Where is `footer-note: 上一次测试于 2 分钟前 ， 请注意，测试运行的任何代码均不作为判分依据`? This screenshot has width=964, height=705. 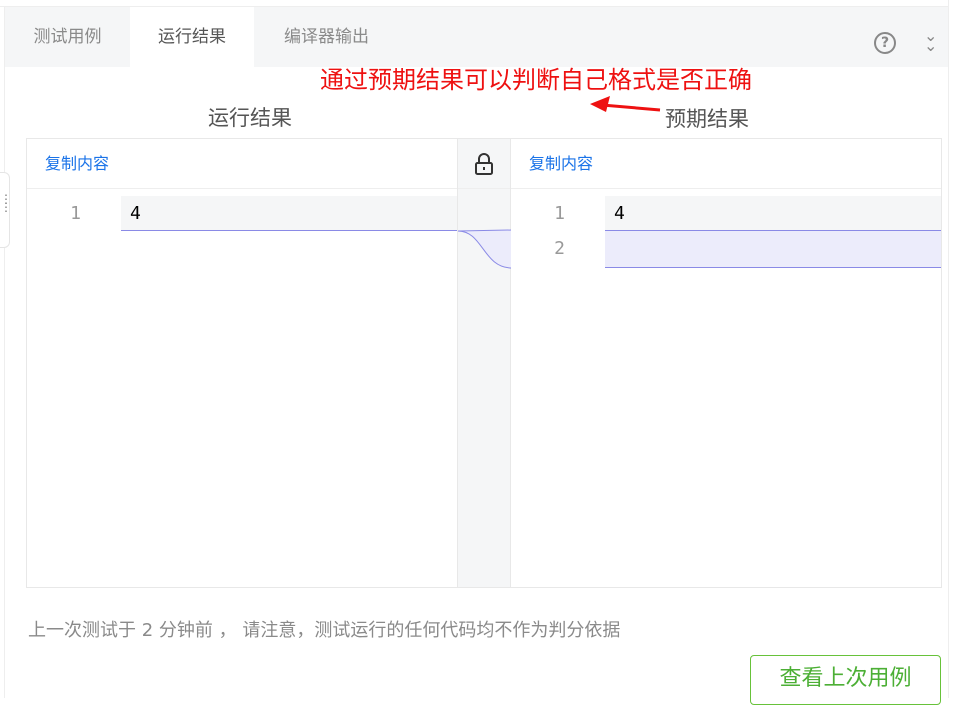
footer-note: 上一次测试于 2 分钟前 ， 请注意，测试运行的任何代码均不作为判分依据 is located at coordinates (324, 630).